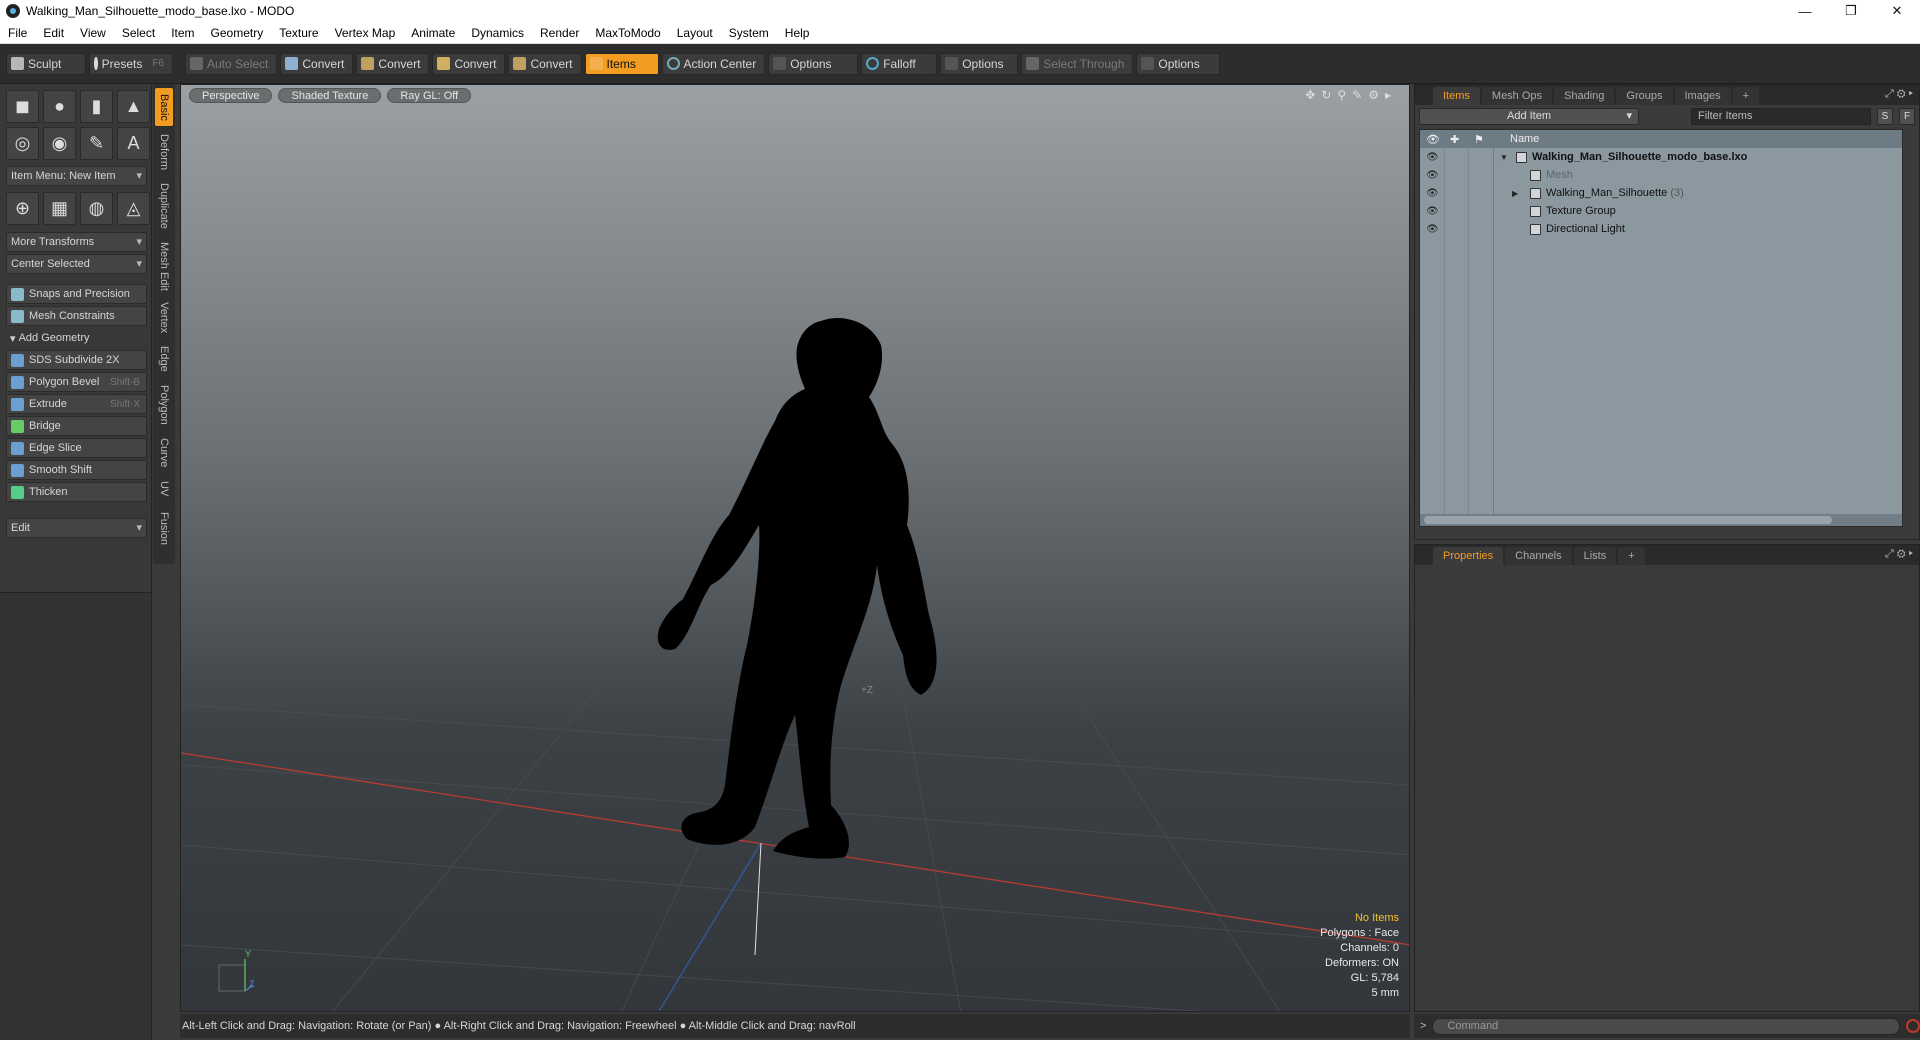  Describe the element at coordinates (1661, 211) in the screenshot. I see `tree-row-texture-group: 👁 Texture Group` at that location.